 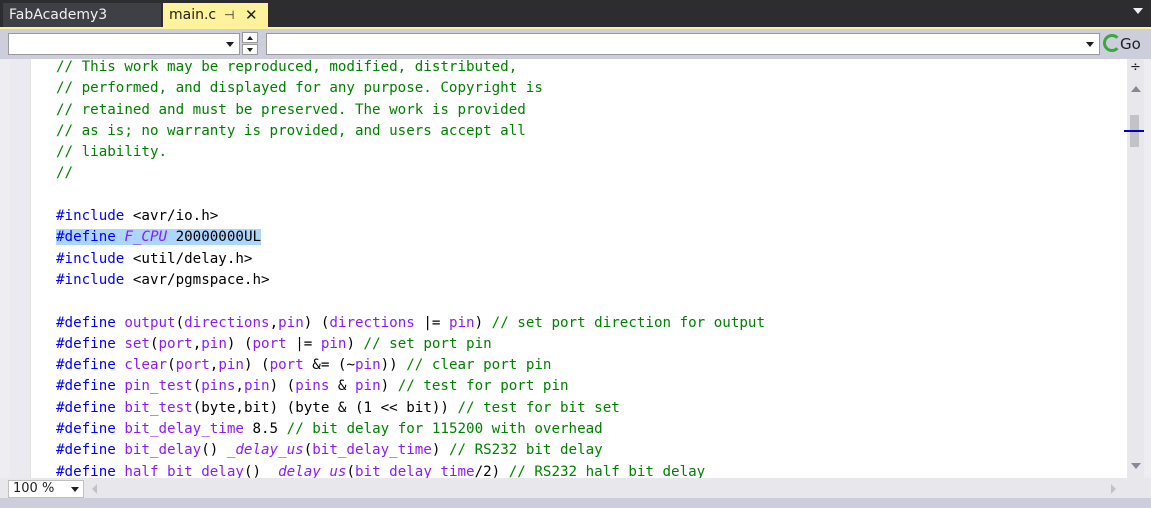 I want to click on tab-main-c: main.c ⊣ ✕, so click(x=215, y=15).